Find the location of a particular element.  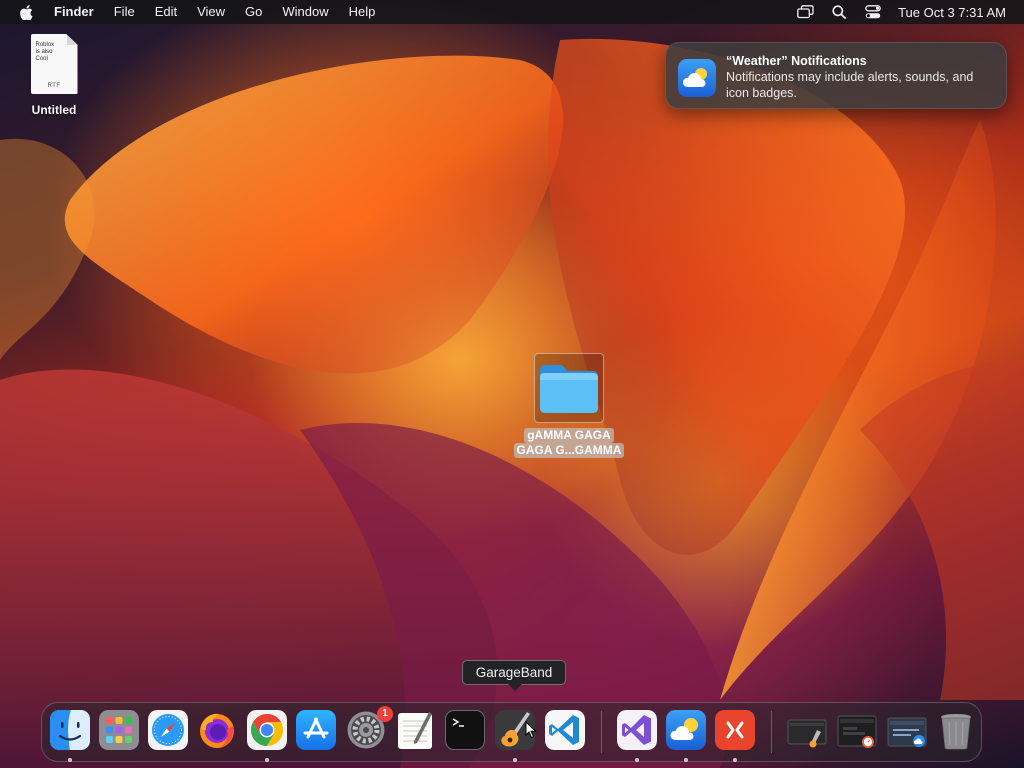

dock-item-visual-studio is located at coordinates (637, 736).